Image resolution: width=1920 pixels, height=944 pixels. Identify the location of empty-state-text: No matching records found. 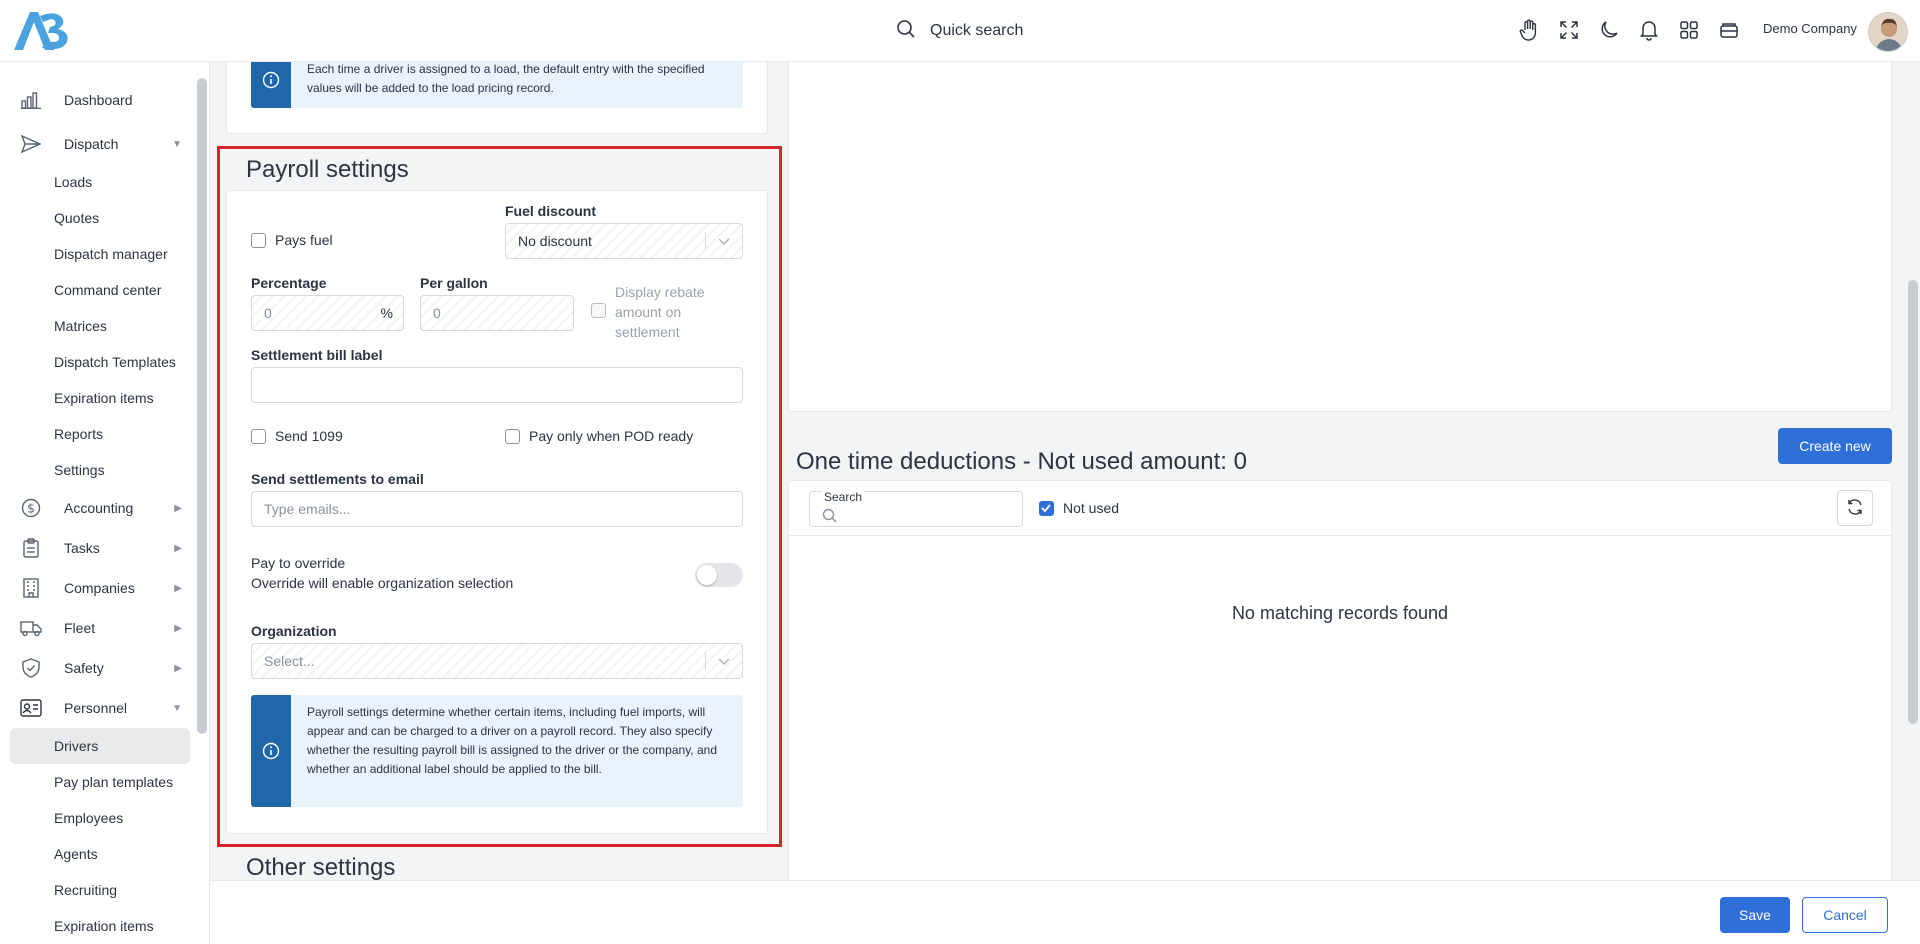
(1340, 613).